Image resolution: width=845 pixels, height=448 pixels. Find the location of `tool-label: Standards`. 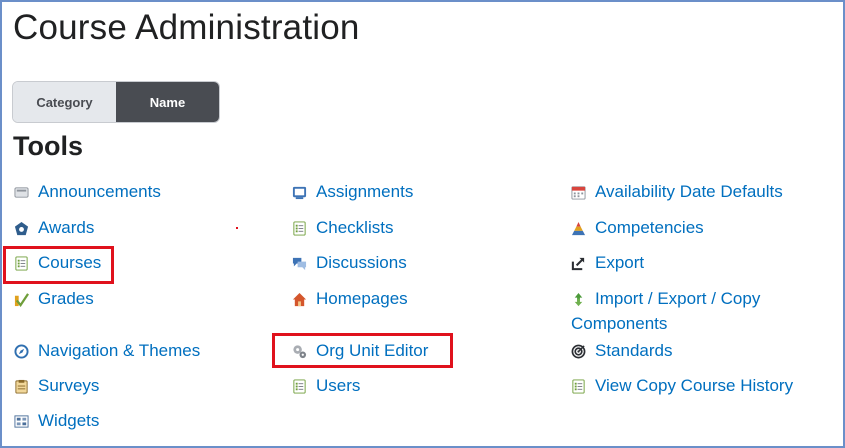

tool-label: Standards is located at coordinates (634, 350).